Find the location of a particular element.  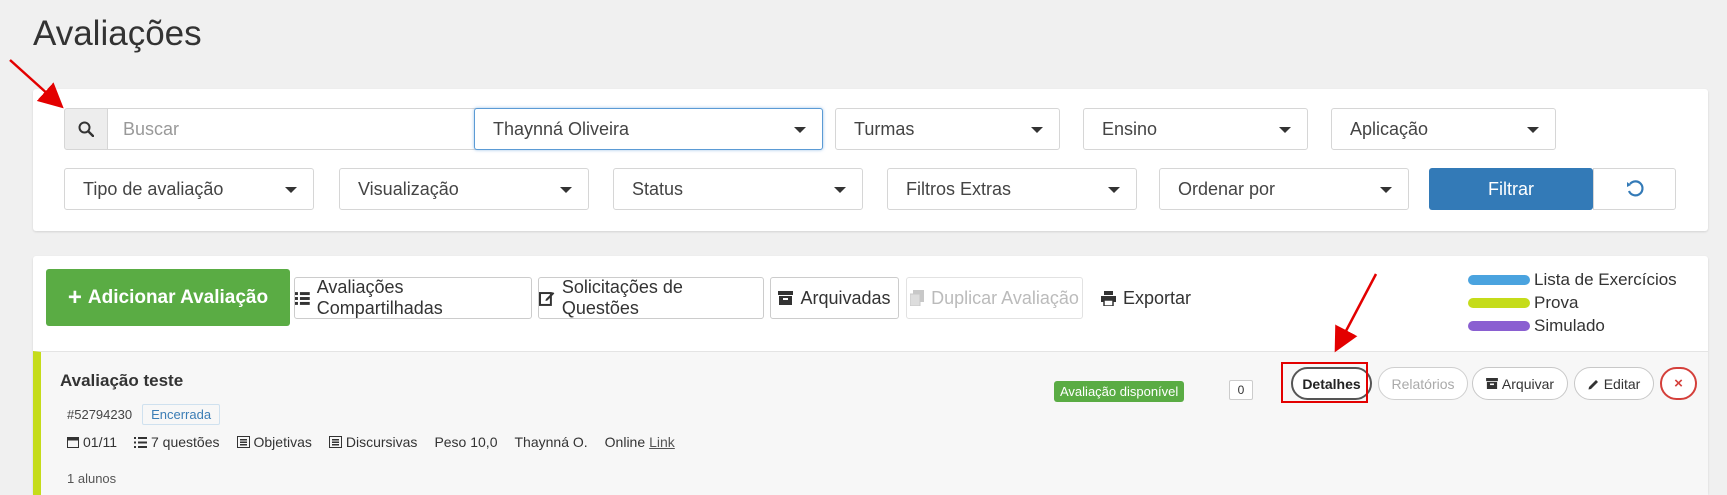

search-icon is located at coordinates (86, 129).